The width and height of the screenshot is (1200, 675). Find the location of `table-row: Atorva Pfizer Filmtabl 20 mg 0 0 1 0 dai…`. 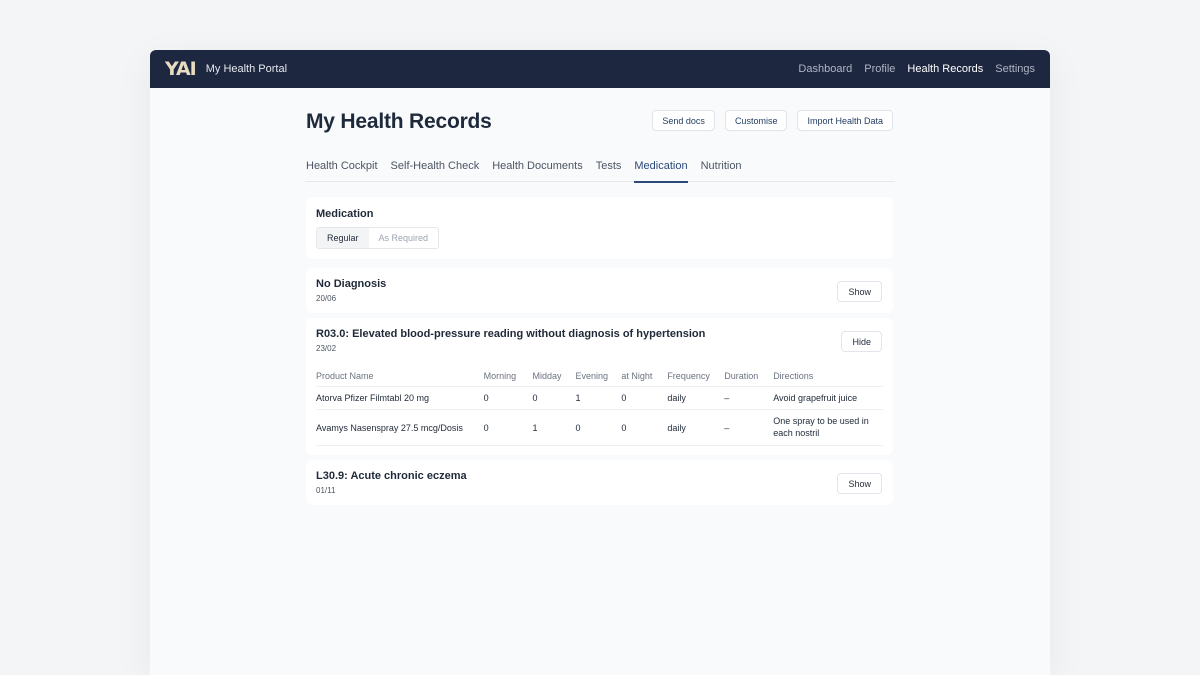

table-row: Atorva Pfizer Filmtabl 20 mg 0 0 1 0 dai… is located at coordinates (599, 398).